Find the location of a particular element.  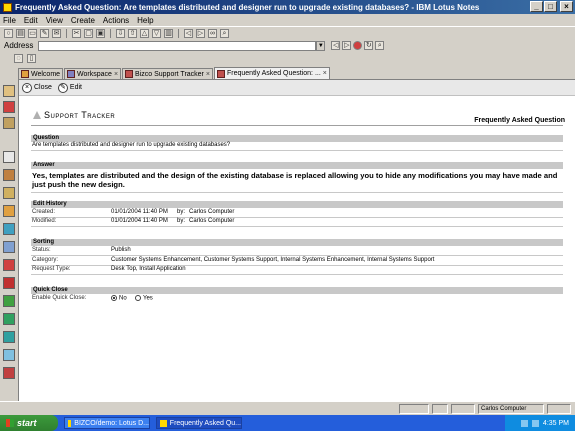

menu-actions: Actions is located at coordinates (116, 20).